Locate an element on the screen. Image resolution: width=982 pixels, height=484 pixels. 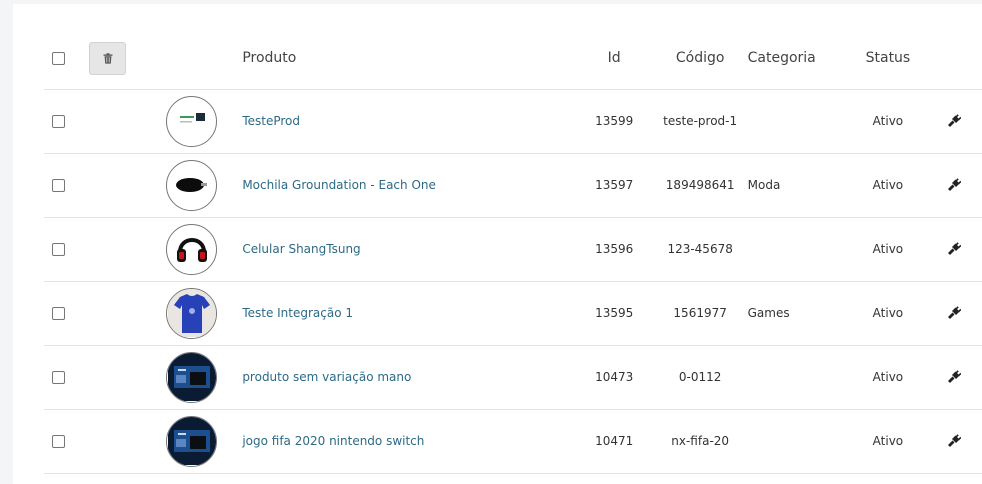
header-status: Status is located at coordinates (888, 58).